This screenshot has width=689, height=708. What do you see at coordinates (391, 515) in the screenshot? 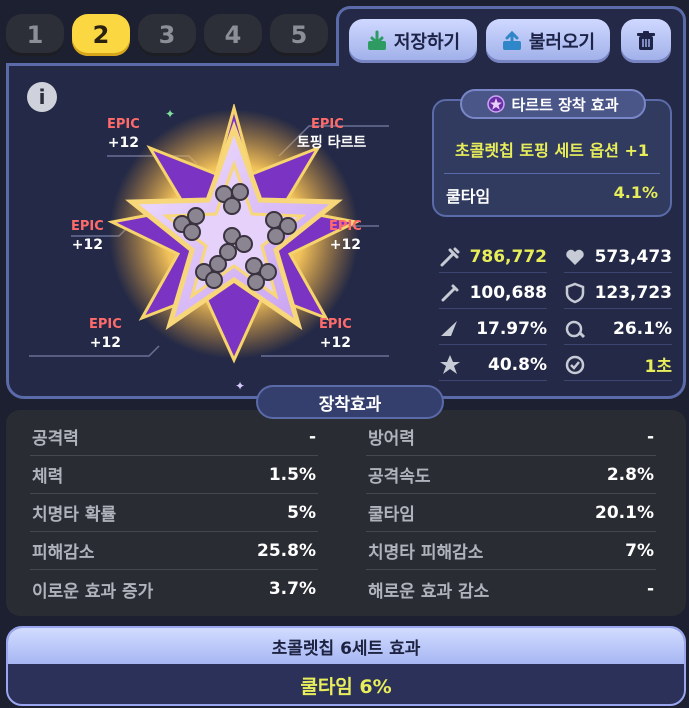
I see `effect-label: 쿨타임` at bounding box center [391, 515].